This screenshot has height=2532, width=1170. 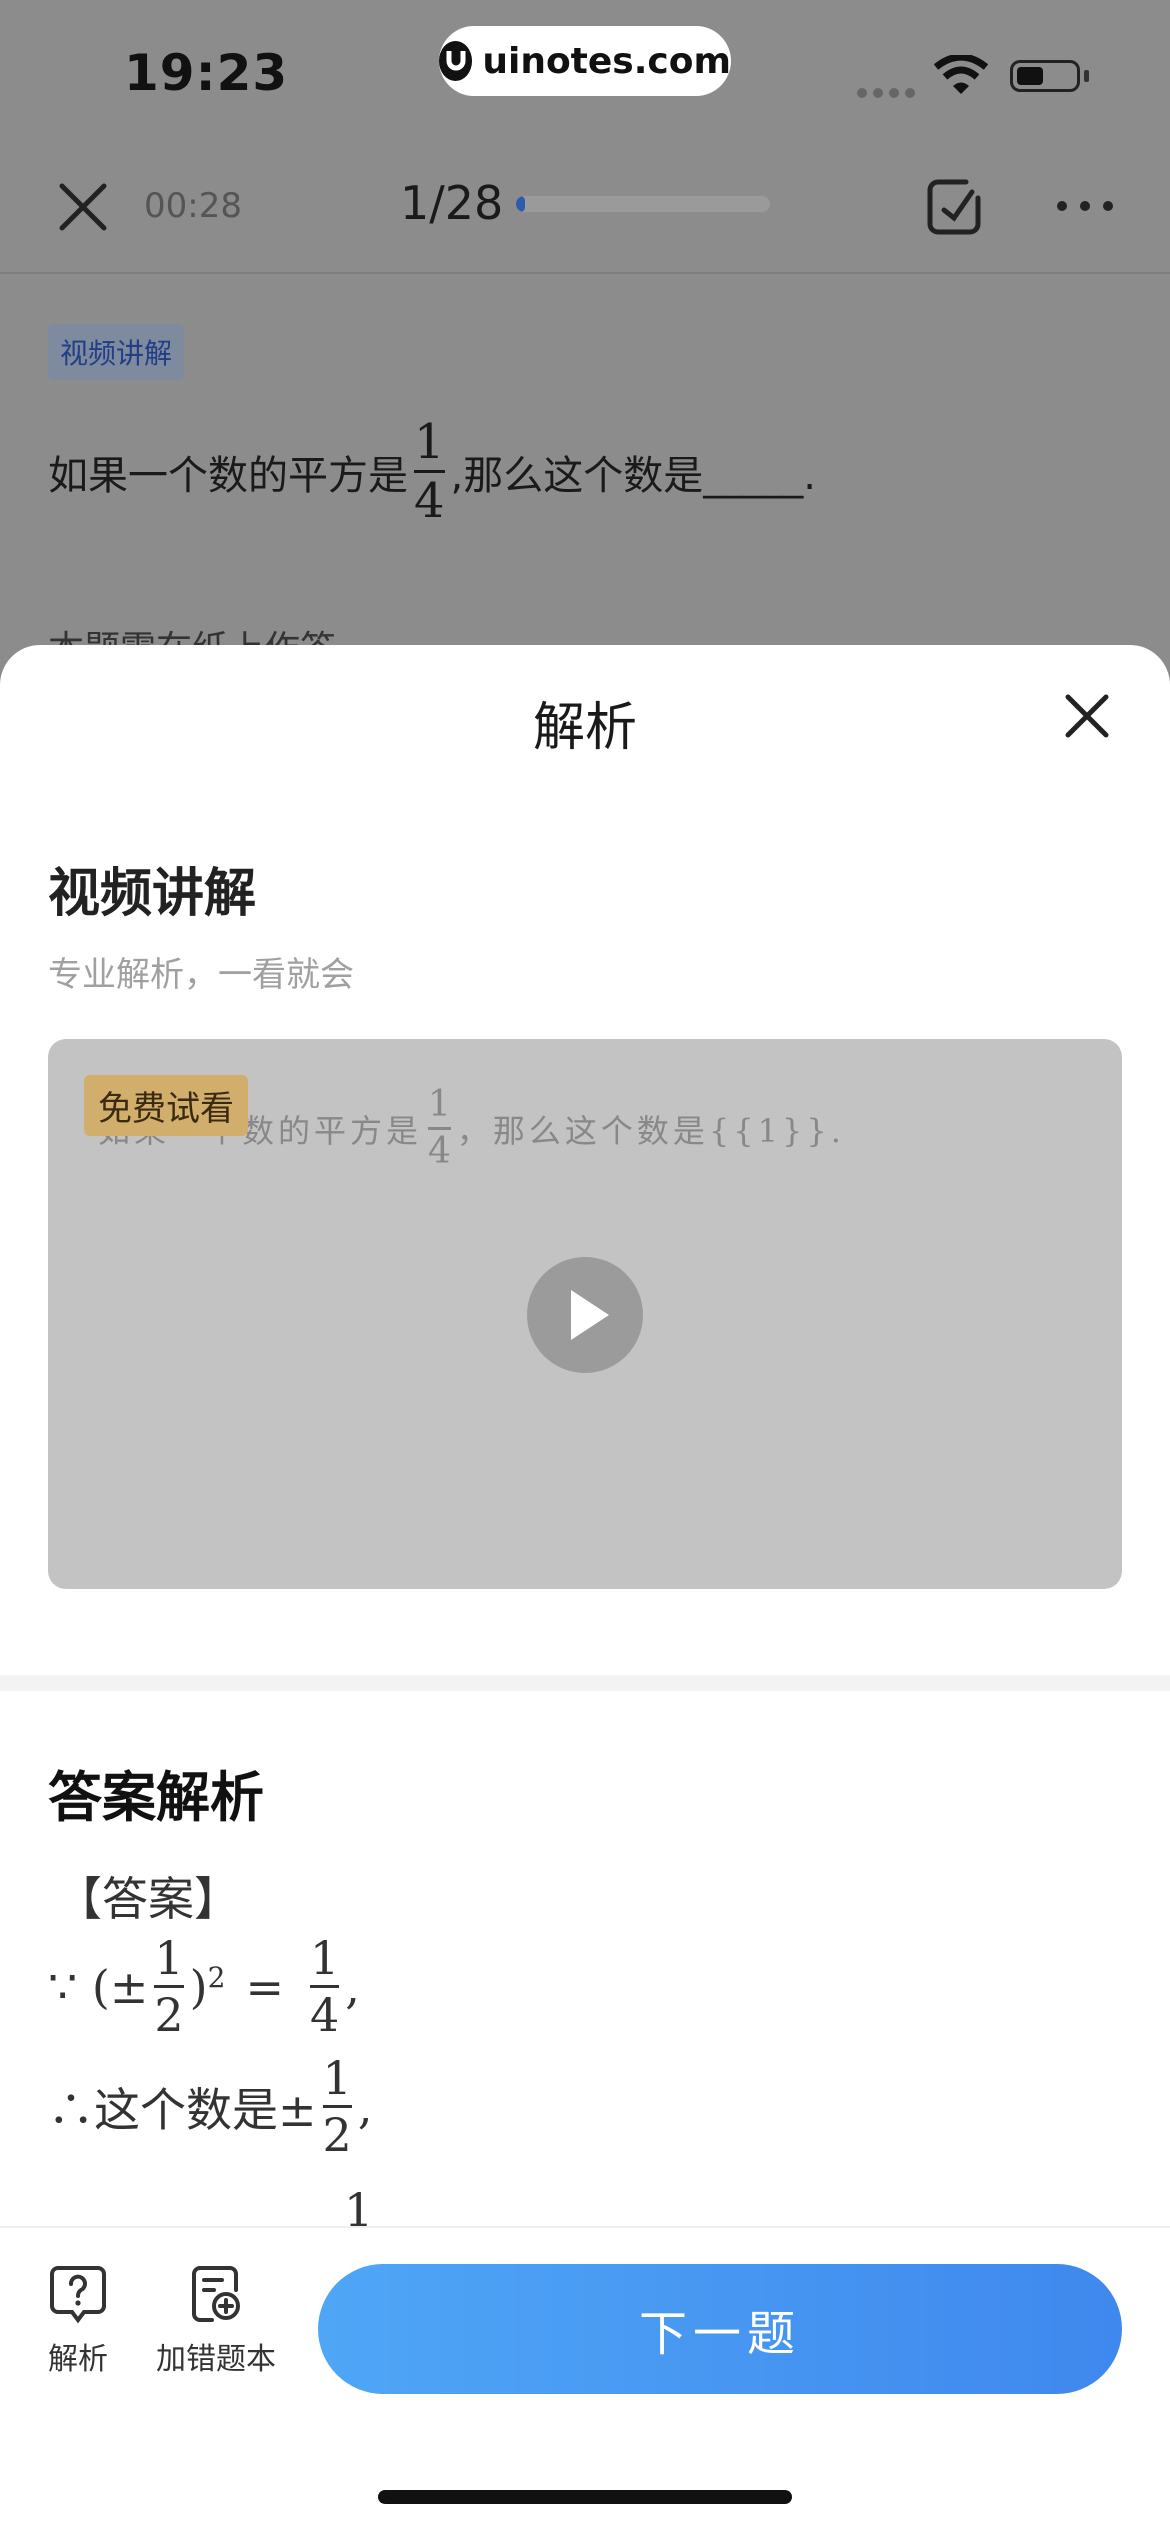 I want to click on url-pill: uinotes.com, so click(x=585, y=61).